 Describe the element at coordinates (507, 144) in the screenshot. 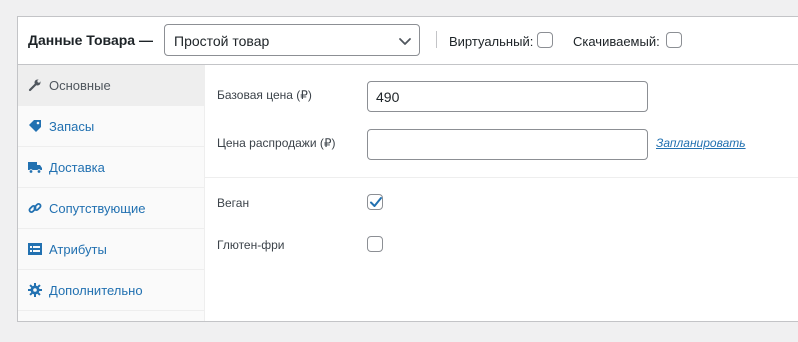

I see `sale-price-input` at that location.